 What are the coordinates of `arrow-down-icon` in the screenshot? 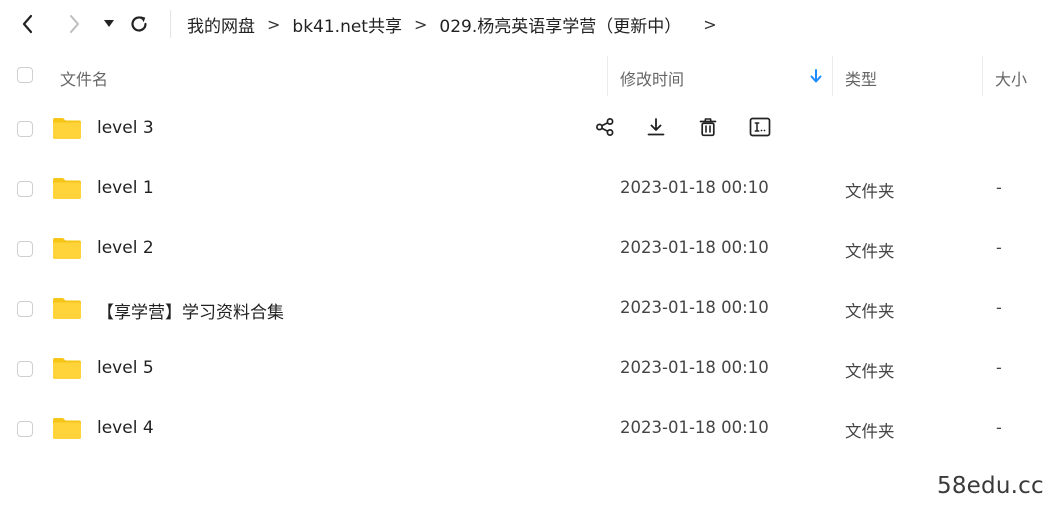 It's located at (816, 76).